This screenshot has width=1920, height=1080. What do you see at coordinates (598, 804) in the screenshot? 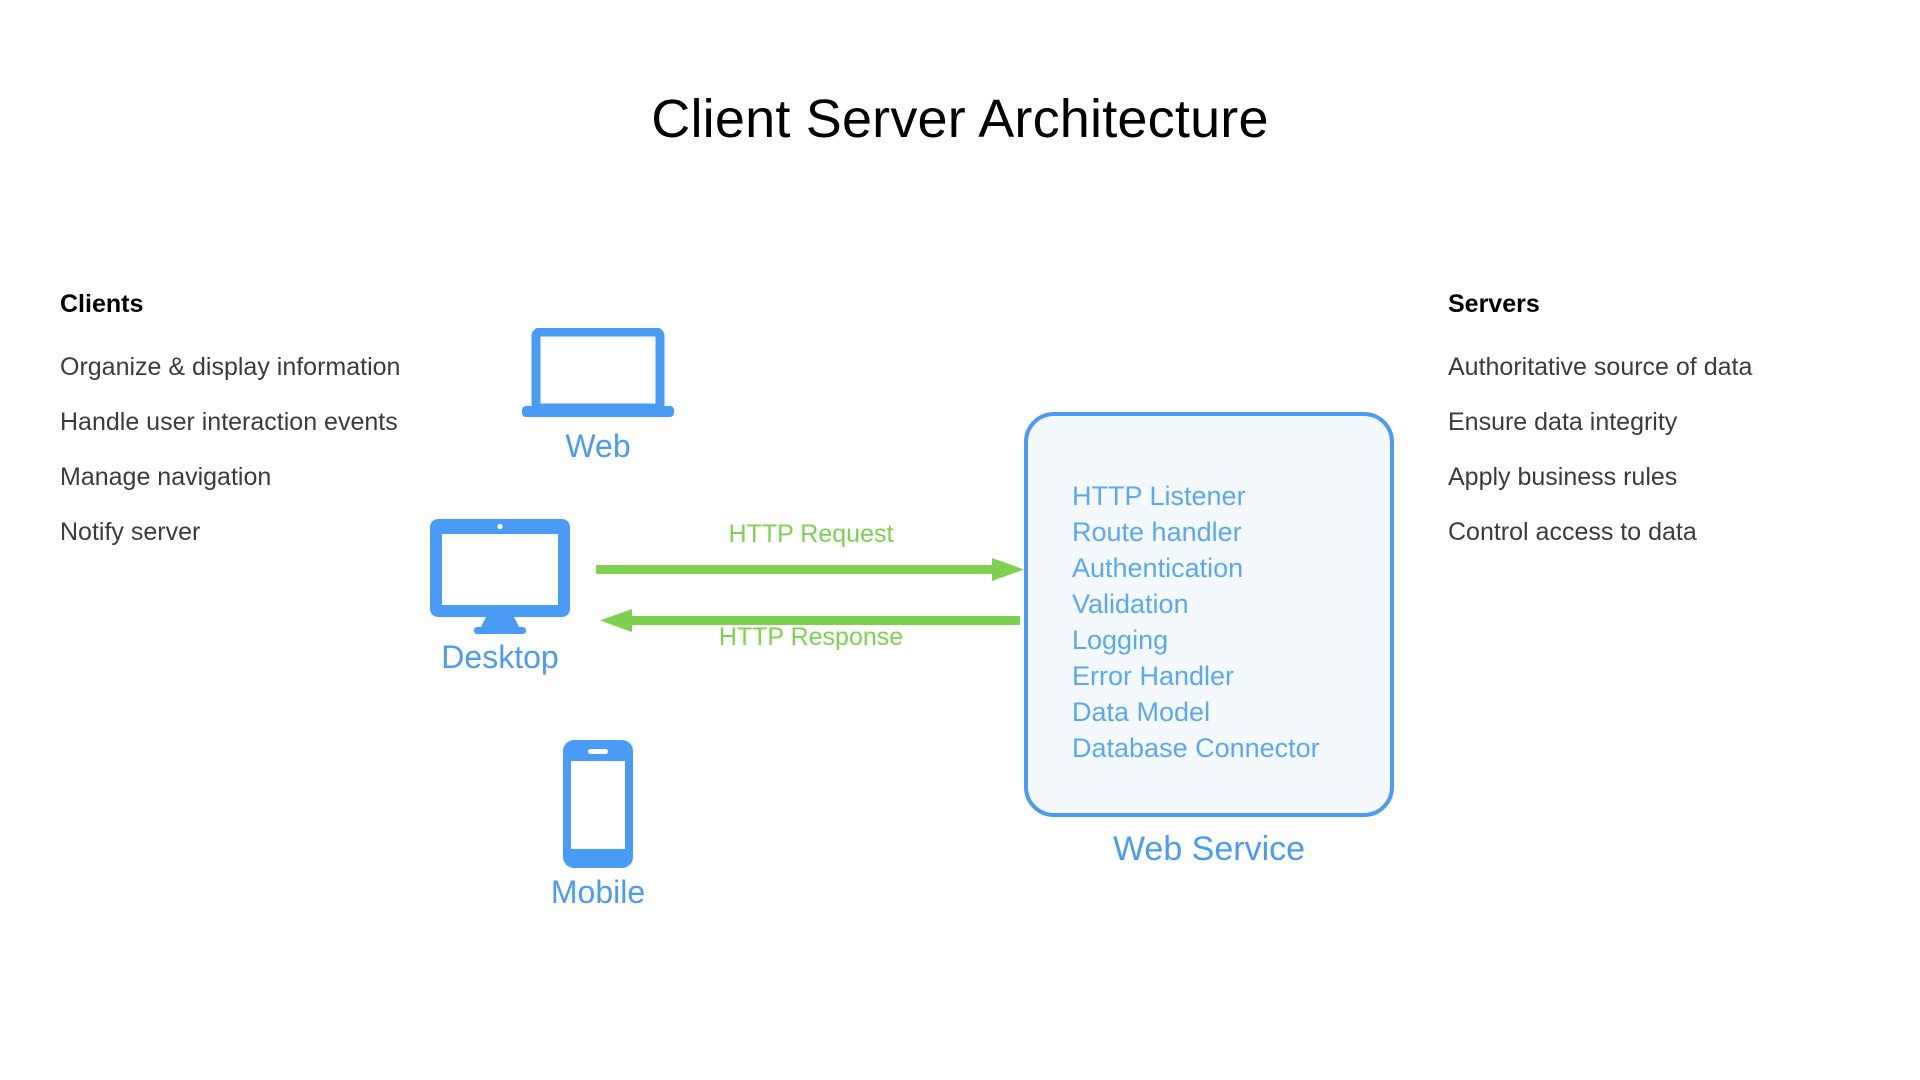
I see `phone-icon` at bounding box center [598, 804].